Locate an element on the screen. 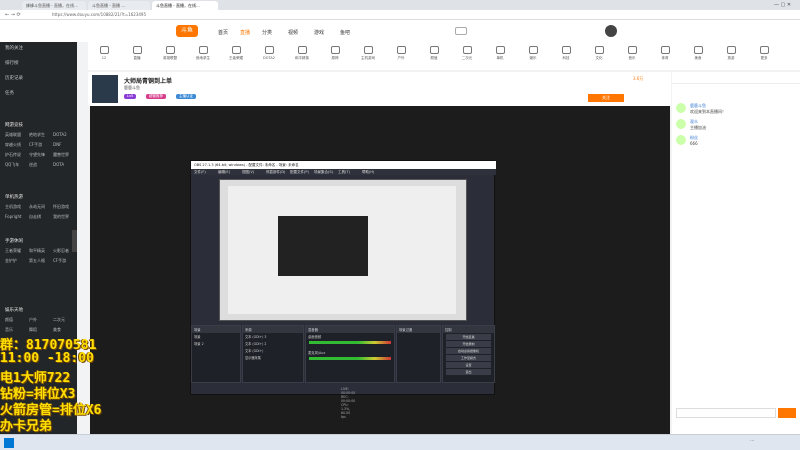  sidebar-category-item: 守望先锋 is located at coordinates (37, 155).